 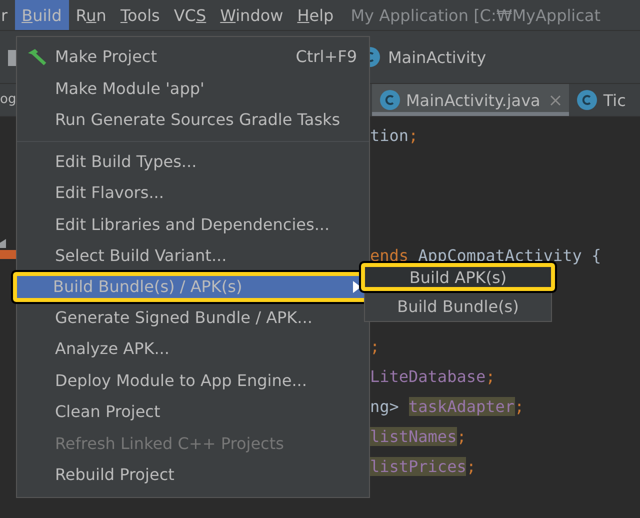 What do you see at coordinates (385, 406) in the screenshot?
I see `code-token: ng>` at bounding box center [385, 406].